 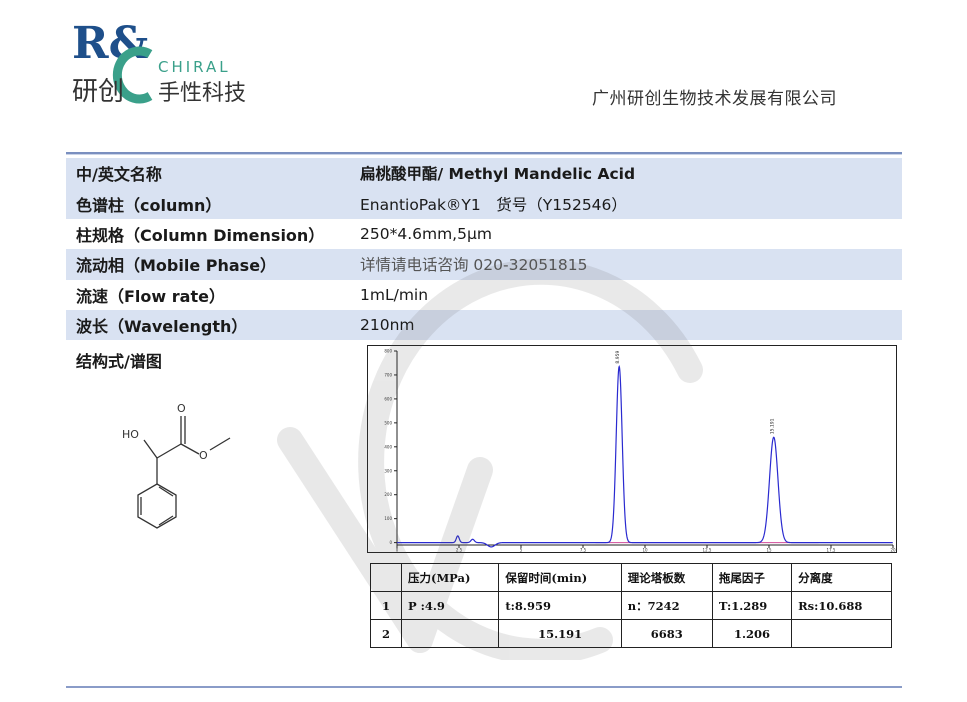 What do you see at coordinates (521, 550) in the screenshot?
I see `x-tick-label: 5` at bounding box center [521, 550].